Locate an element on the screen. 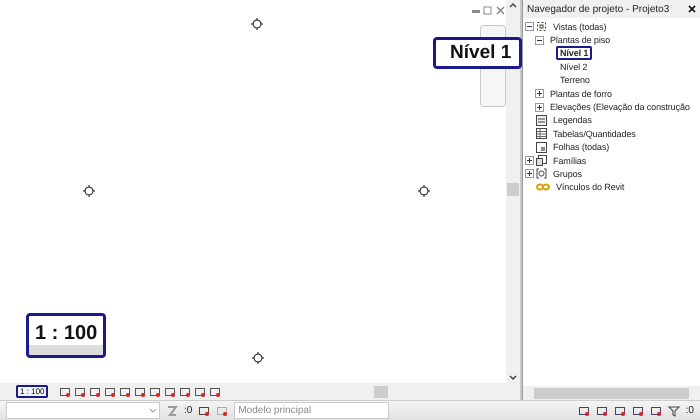  scale-tooltip: 1 : 100 is located at coordinates (66, 335).